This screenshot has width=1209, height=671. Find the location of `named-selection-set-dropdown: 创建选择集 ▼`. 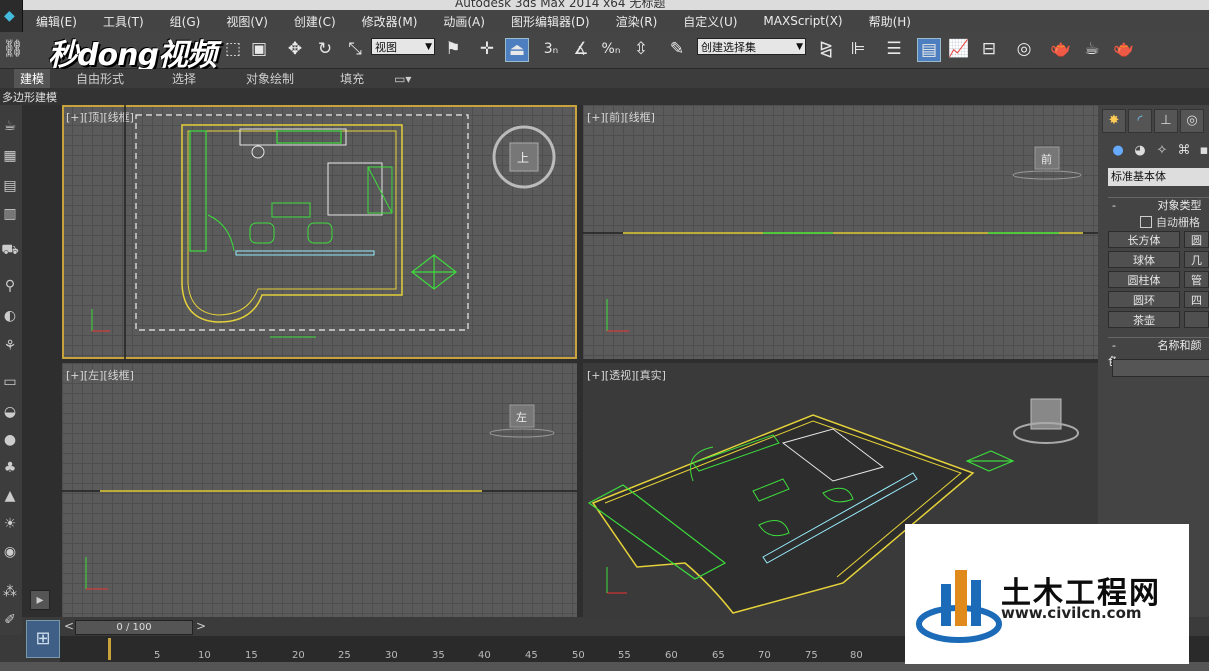

named-selection-set-dropdown: 创建选择集 ▼ is located at coordinates (751, 46).